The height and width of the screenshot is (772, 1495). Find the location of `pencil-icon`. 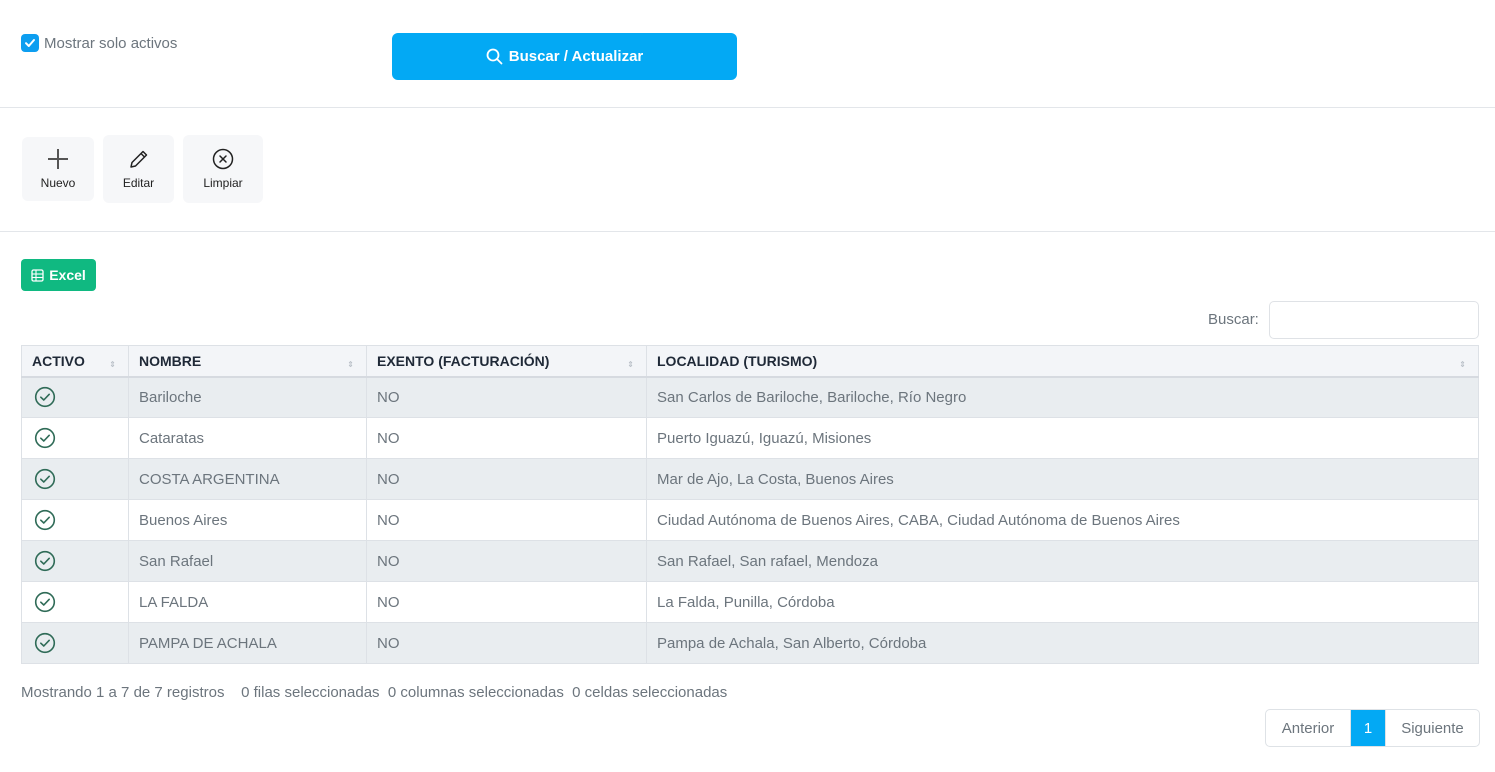

pencil-icon is located at coordinates (138, 159).